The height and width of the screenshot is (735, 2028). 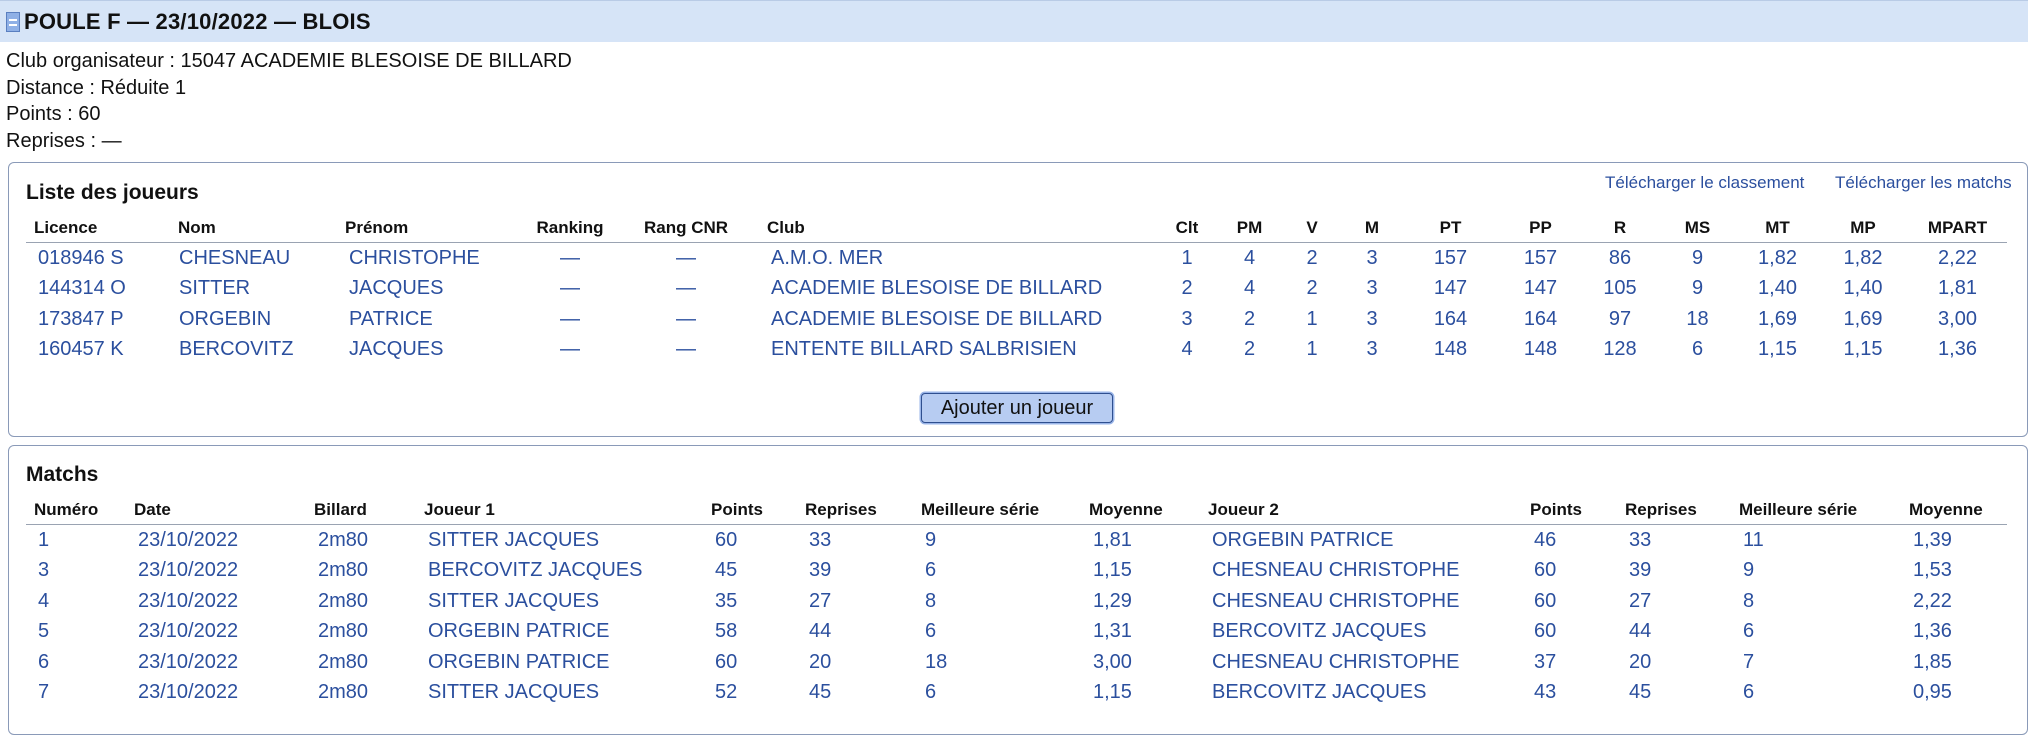 I want to click on add-player-button: Ajouter un joueur, so click(x=1017, y=408).